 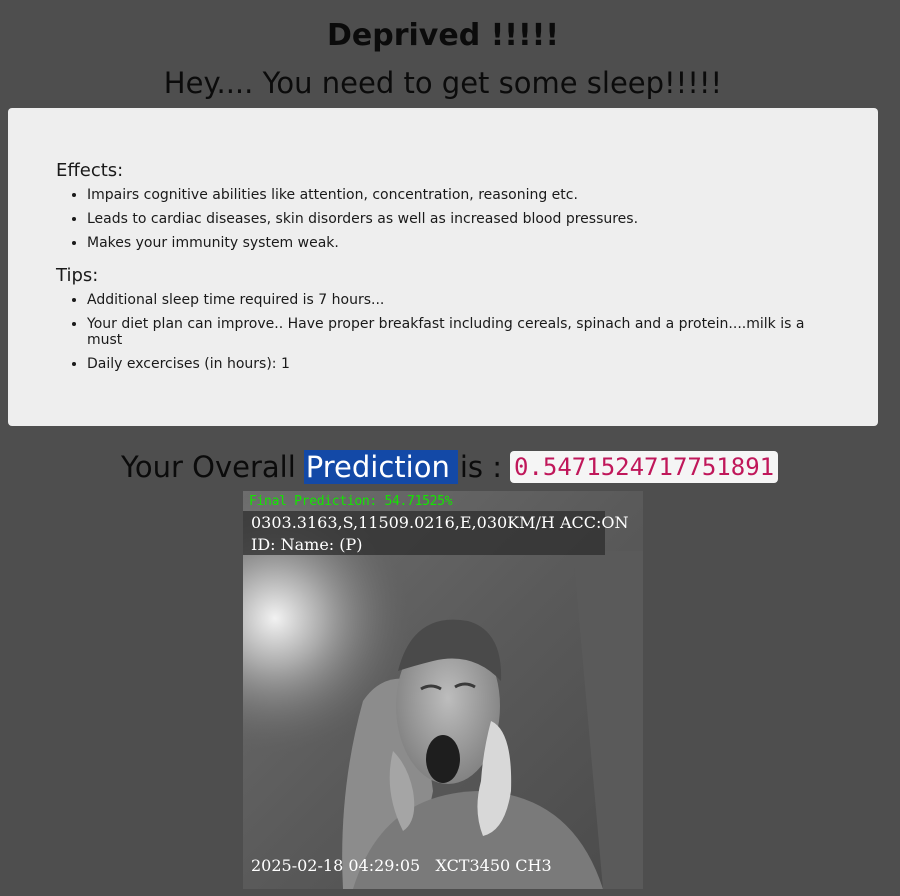 What do you see at coordinates (467, 364) in the screenshot?
I see `tips-item: Daily excercises (in hours): 1` at bounding box center [467, 364].